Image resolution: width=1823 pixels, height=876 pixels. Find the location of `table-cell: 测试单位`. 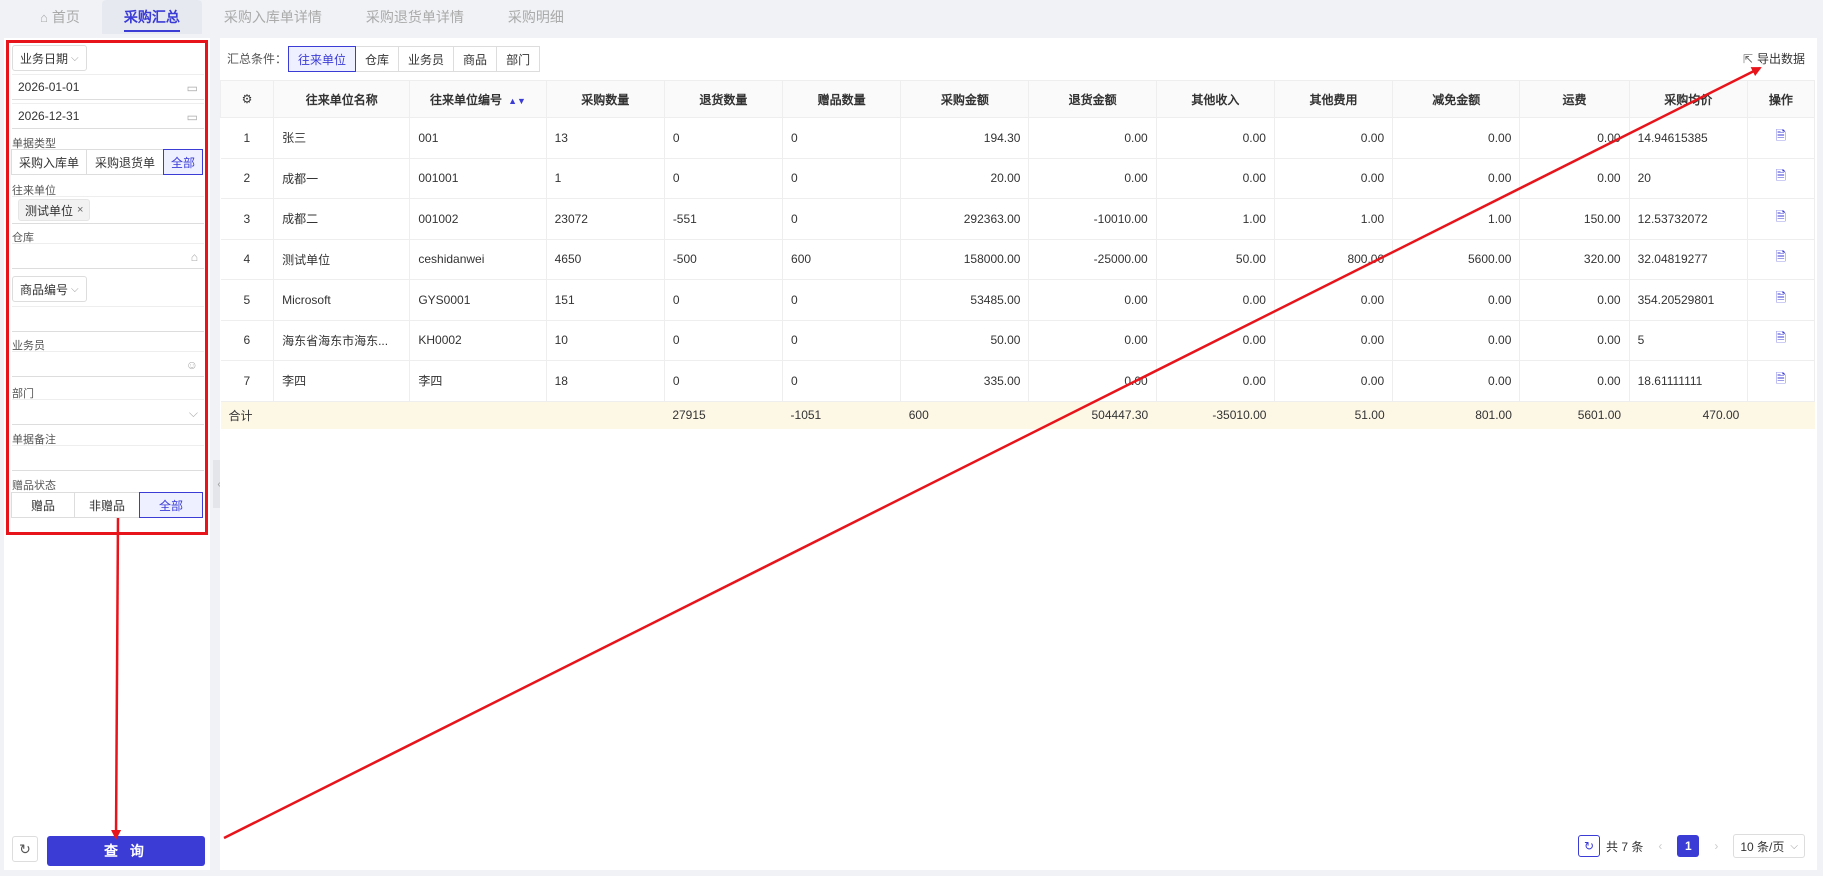

table-cell: 测试单位 is located at coordinates (342, 259).